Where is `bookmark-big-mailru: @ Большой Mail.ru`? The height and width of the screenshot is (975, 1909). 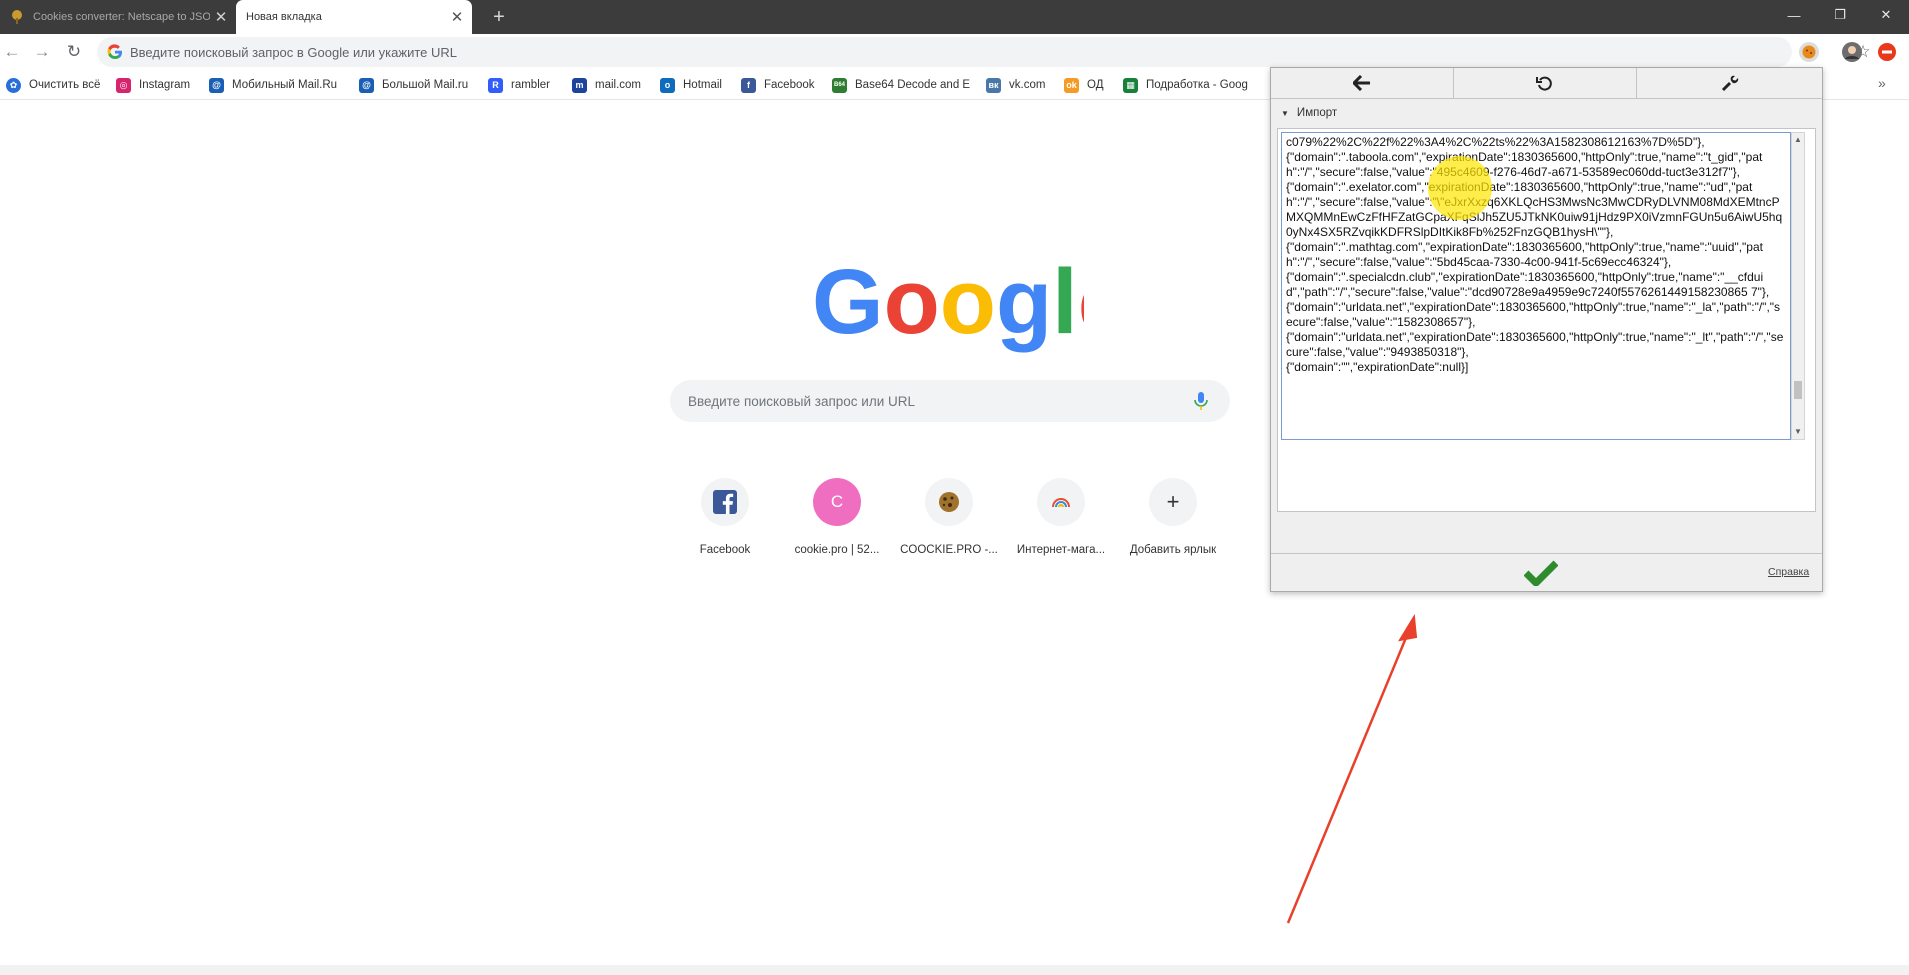
bookmark-big-mailru: @ Большой Mail.ru is located at coordinates (413, 85).